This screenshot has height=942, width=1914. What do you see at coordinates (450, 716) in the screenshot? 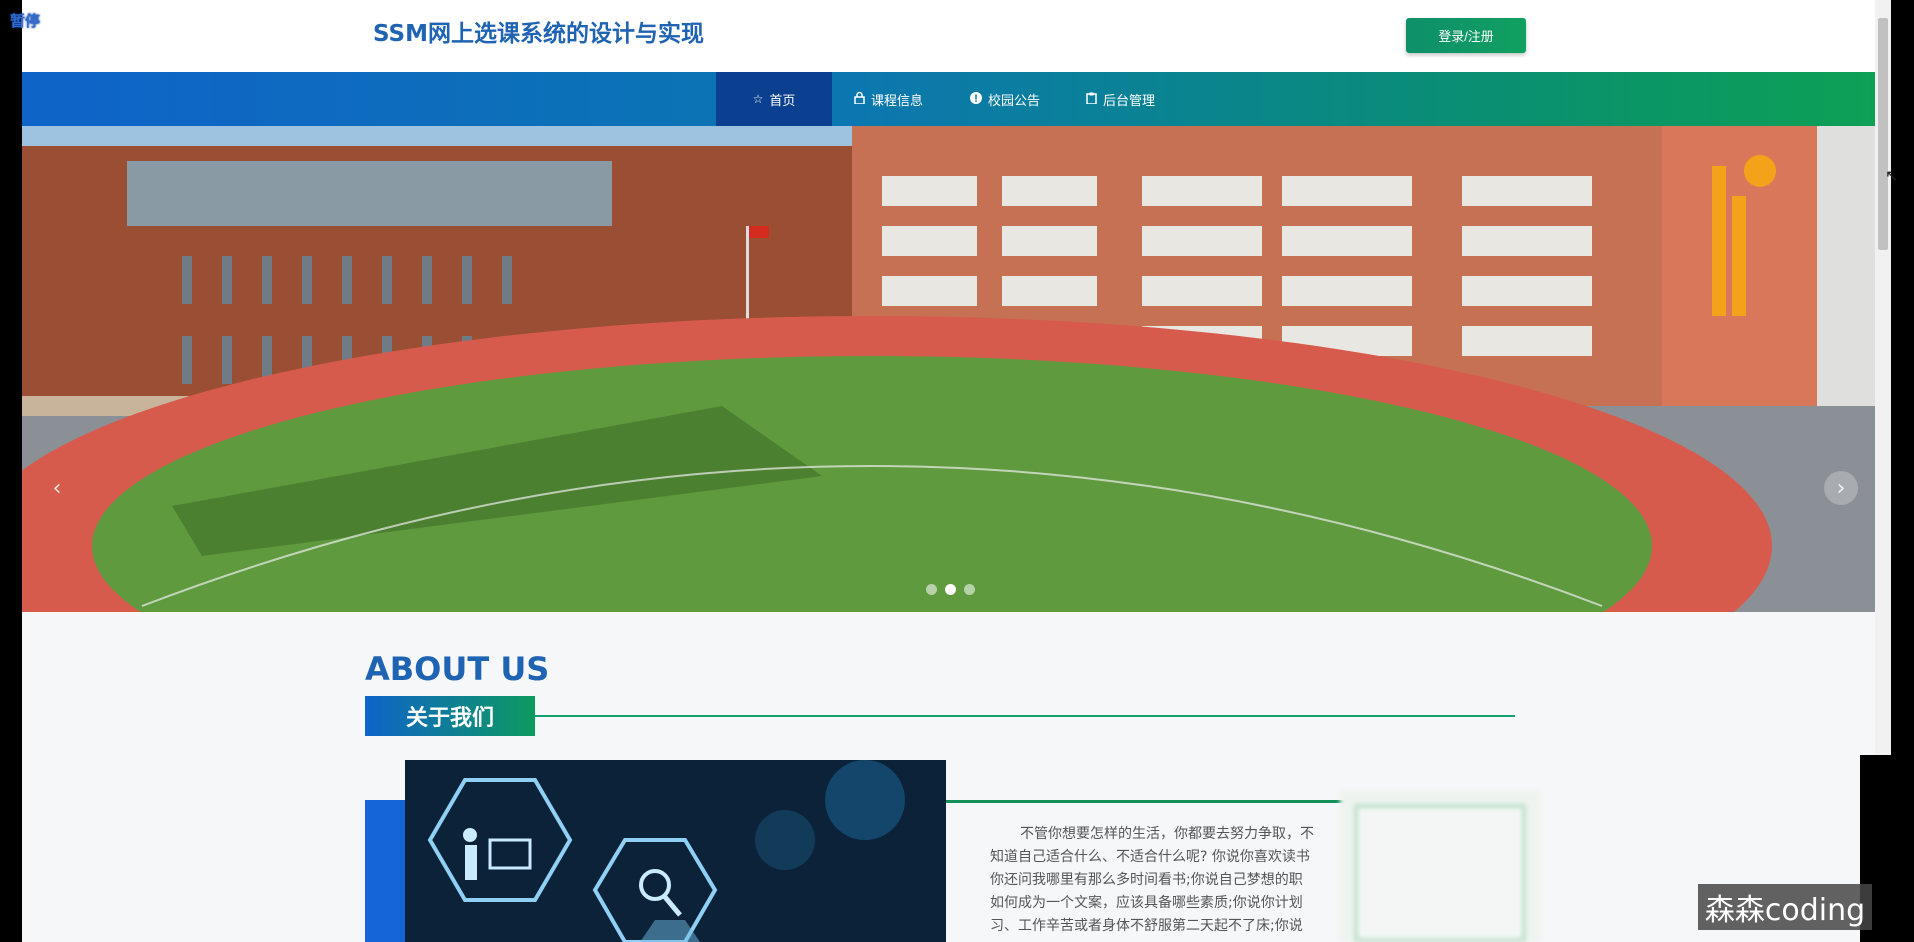
I see `about-title-cn: 关于我们` at bounding box center [450, 716].